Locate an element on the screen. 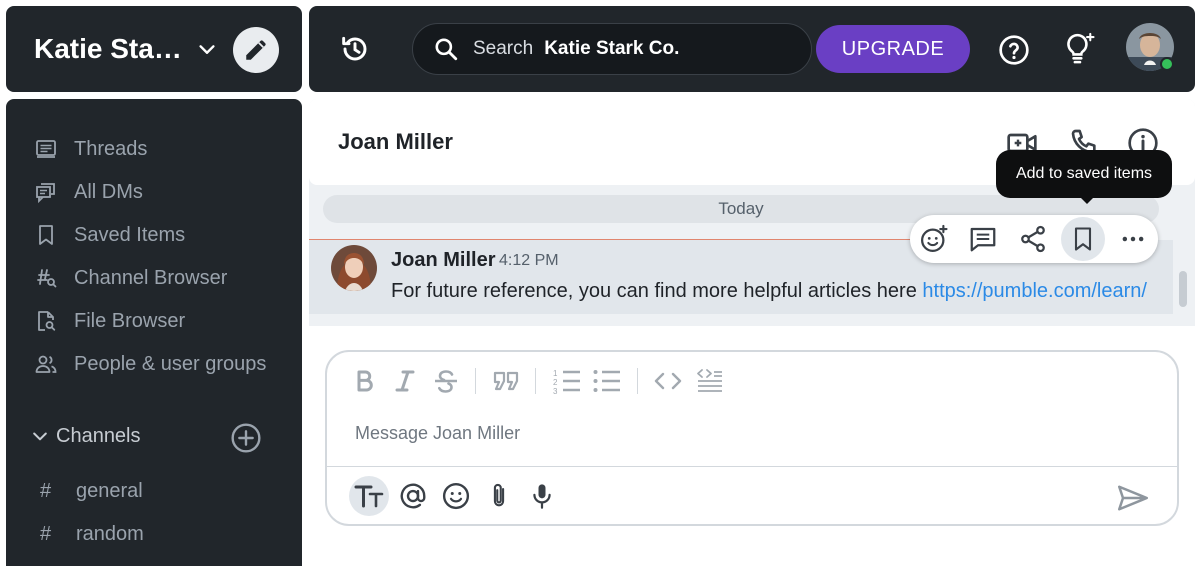 This screenshot has height=566, width=1200. italic-button is located at coordinates (405, 381).